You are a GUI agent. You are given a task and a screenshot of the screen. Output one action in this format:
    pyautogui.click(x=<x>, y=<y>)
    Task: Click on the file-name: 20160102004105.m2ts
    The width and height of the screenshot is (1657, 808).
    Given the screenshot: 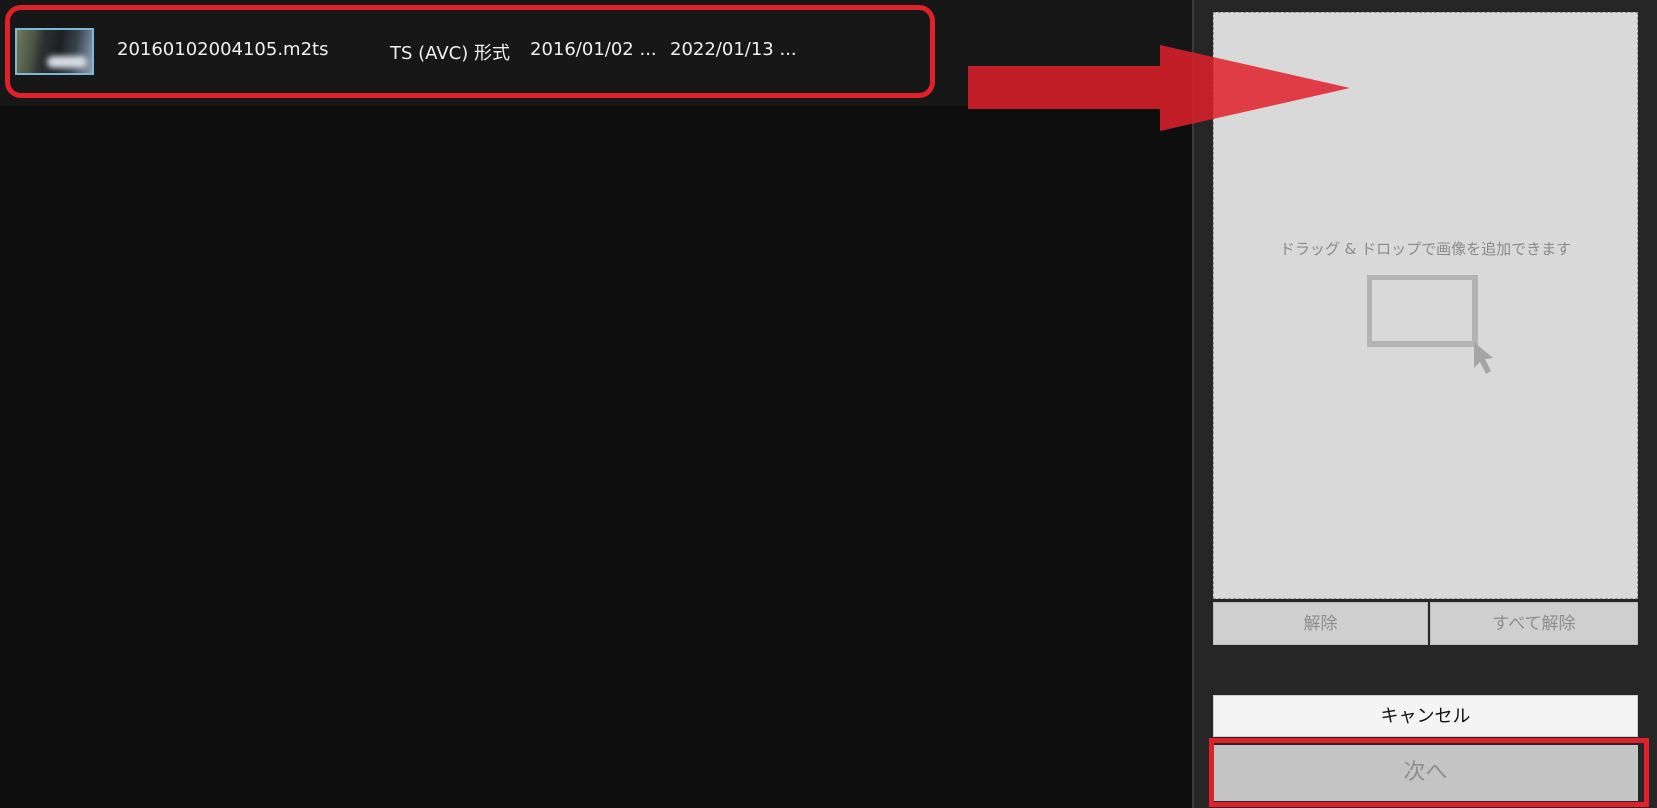 What is the action you would take?
    pyautogui.click(x=223, y=49)
    